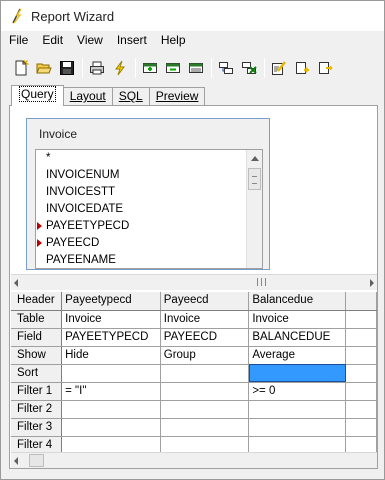 The image size is (385, 480). I want to click on tab-query-label: Query, so click(37, 94).